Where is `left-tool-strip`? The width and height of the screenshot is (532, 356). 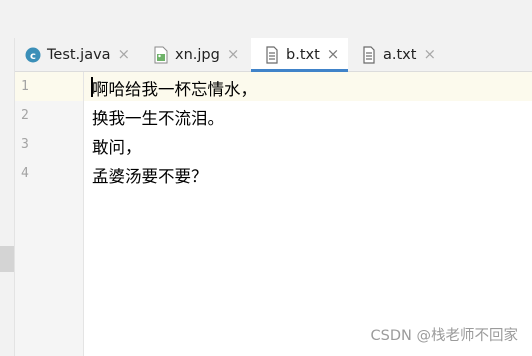 left-tool-strip is located at coordinates (7, 197).